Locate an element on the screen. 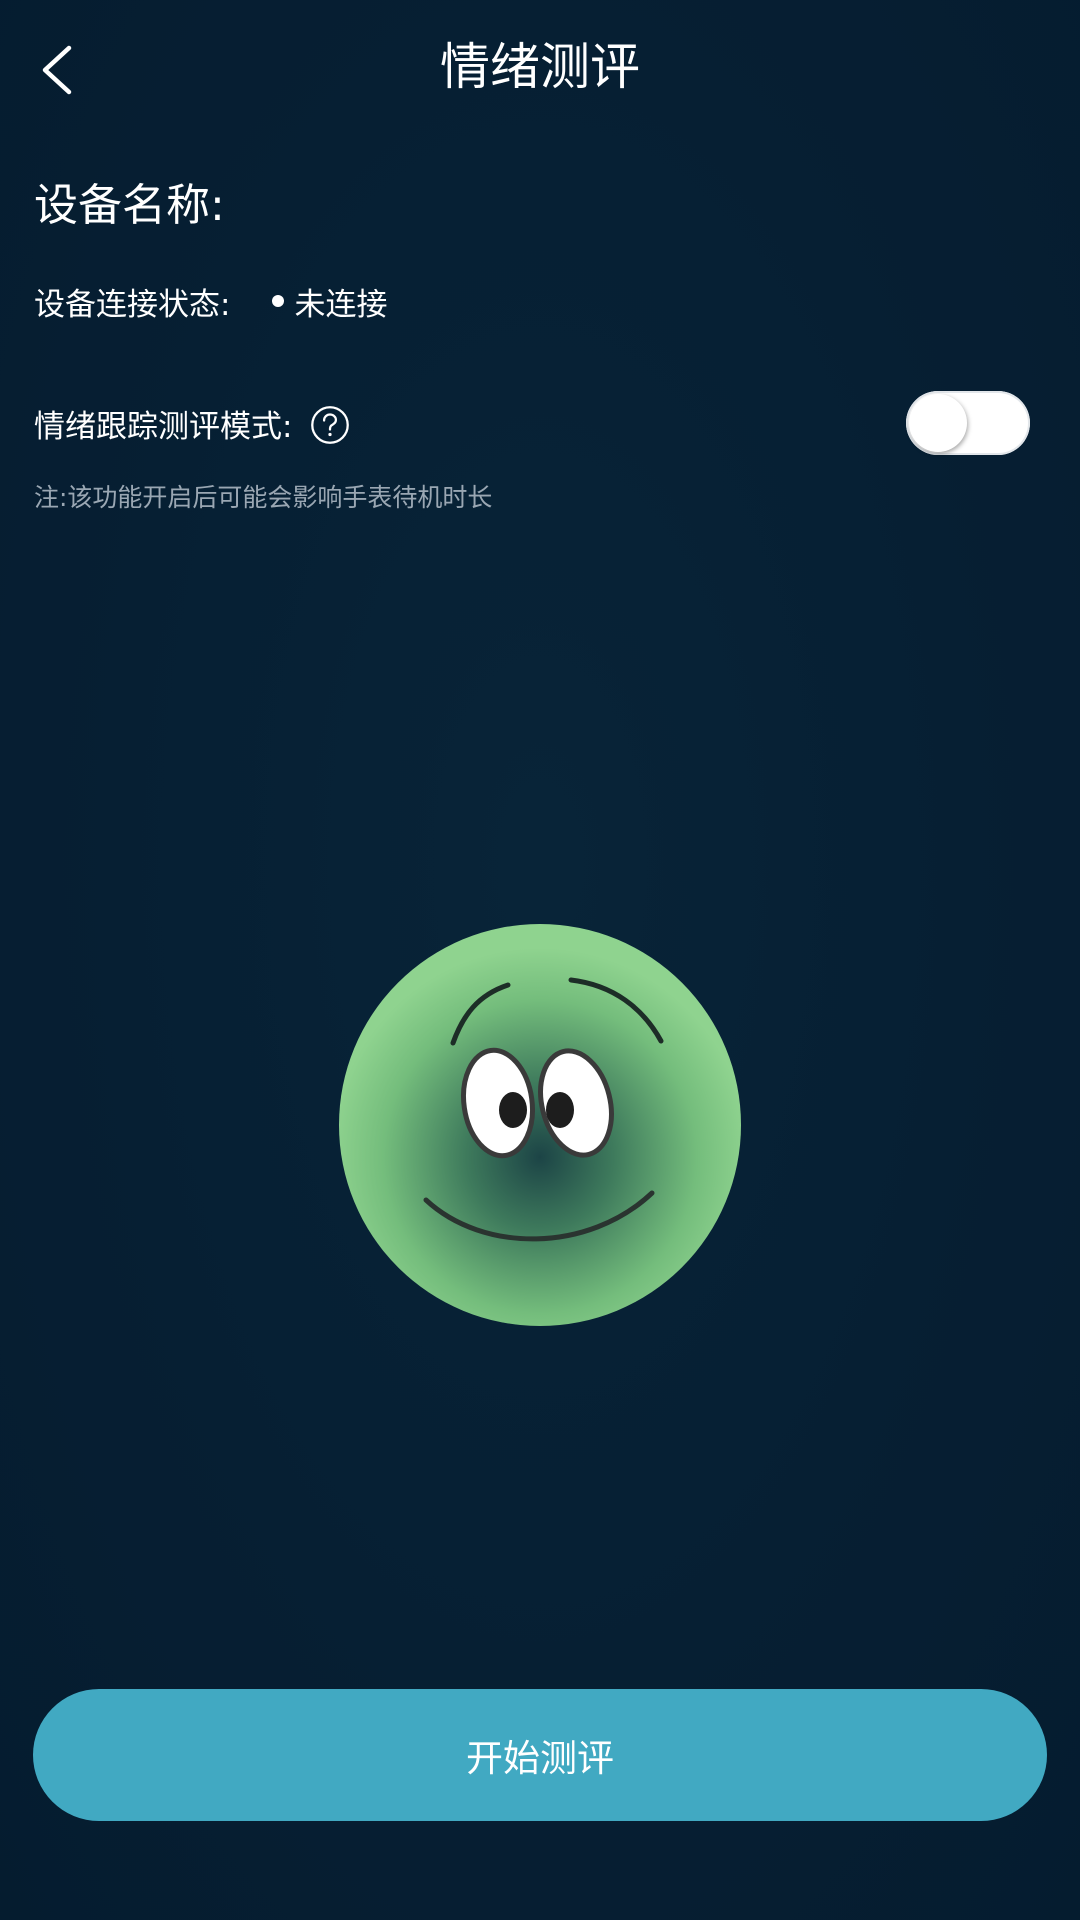 The width and height of the screenshot is (1080, 1920). connection-status-value: 未连接 is located at coordinates (341, 304).